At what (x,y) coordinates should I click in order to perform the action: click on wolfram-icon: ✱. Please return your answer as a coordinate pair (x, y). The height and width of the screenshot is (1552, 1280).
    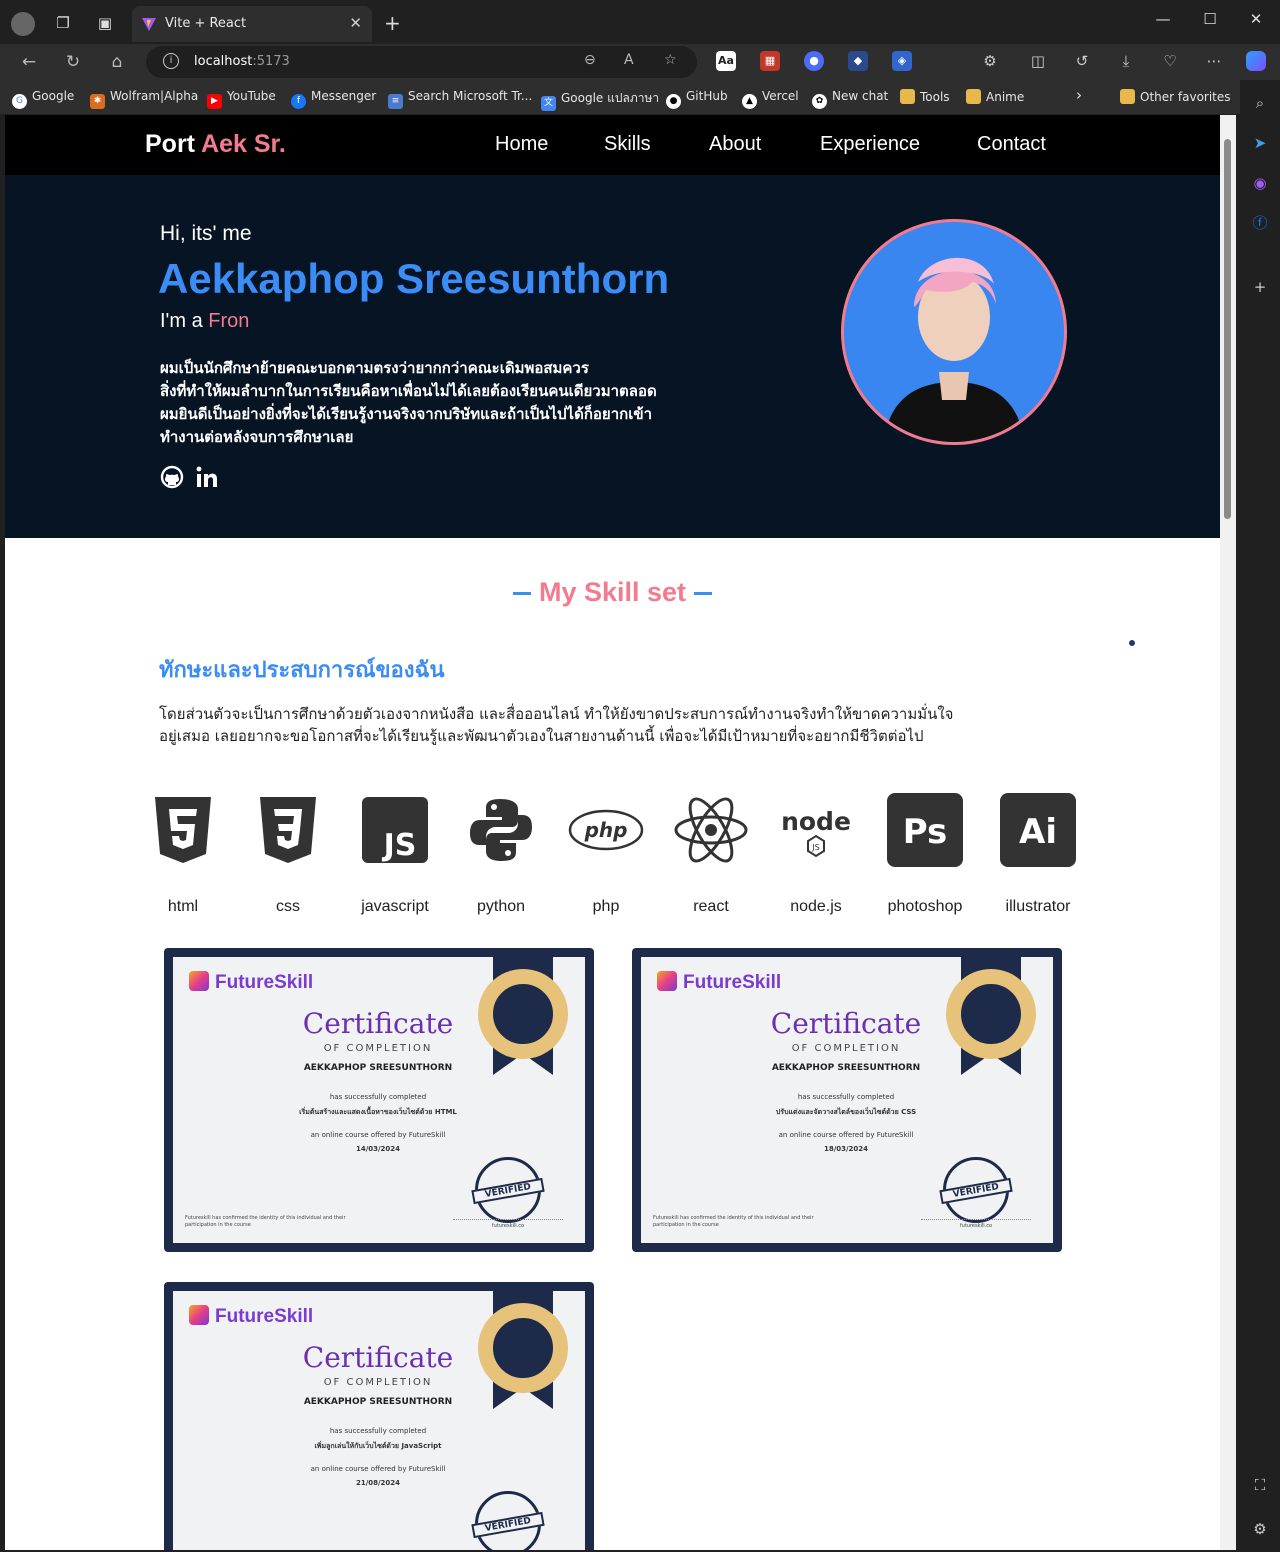
    Looking at the image, I should click on (97, 101).